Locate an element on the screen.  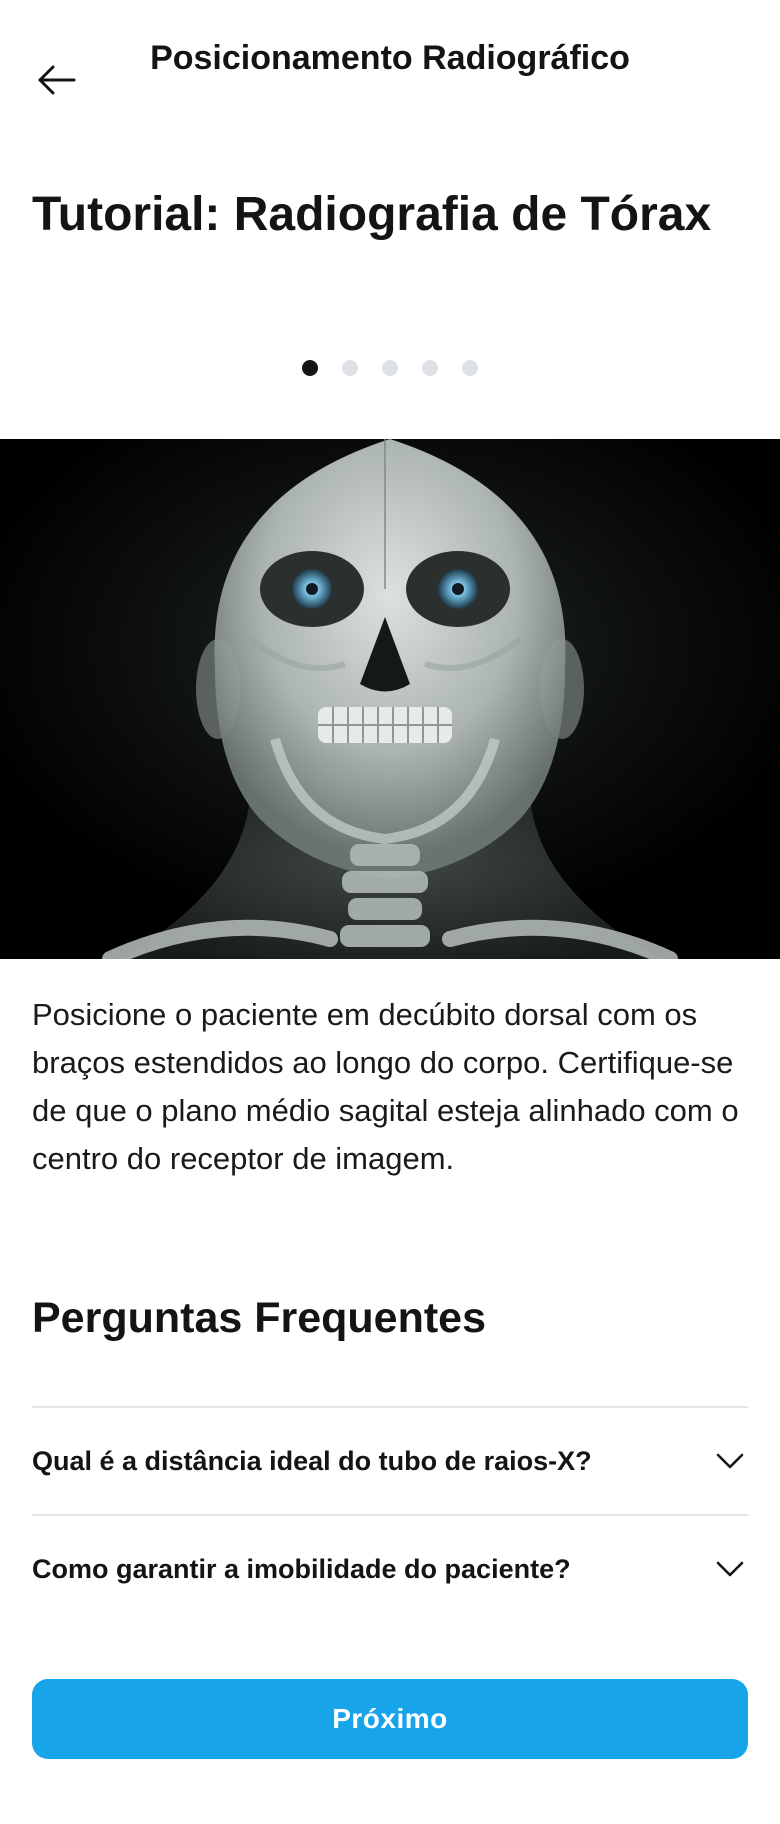
faq-heading: Perguntas Frequentes is located at coordinates (259, 1318).